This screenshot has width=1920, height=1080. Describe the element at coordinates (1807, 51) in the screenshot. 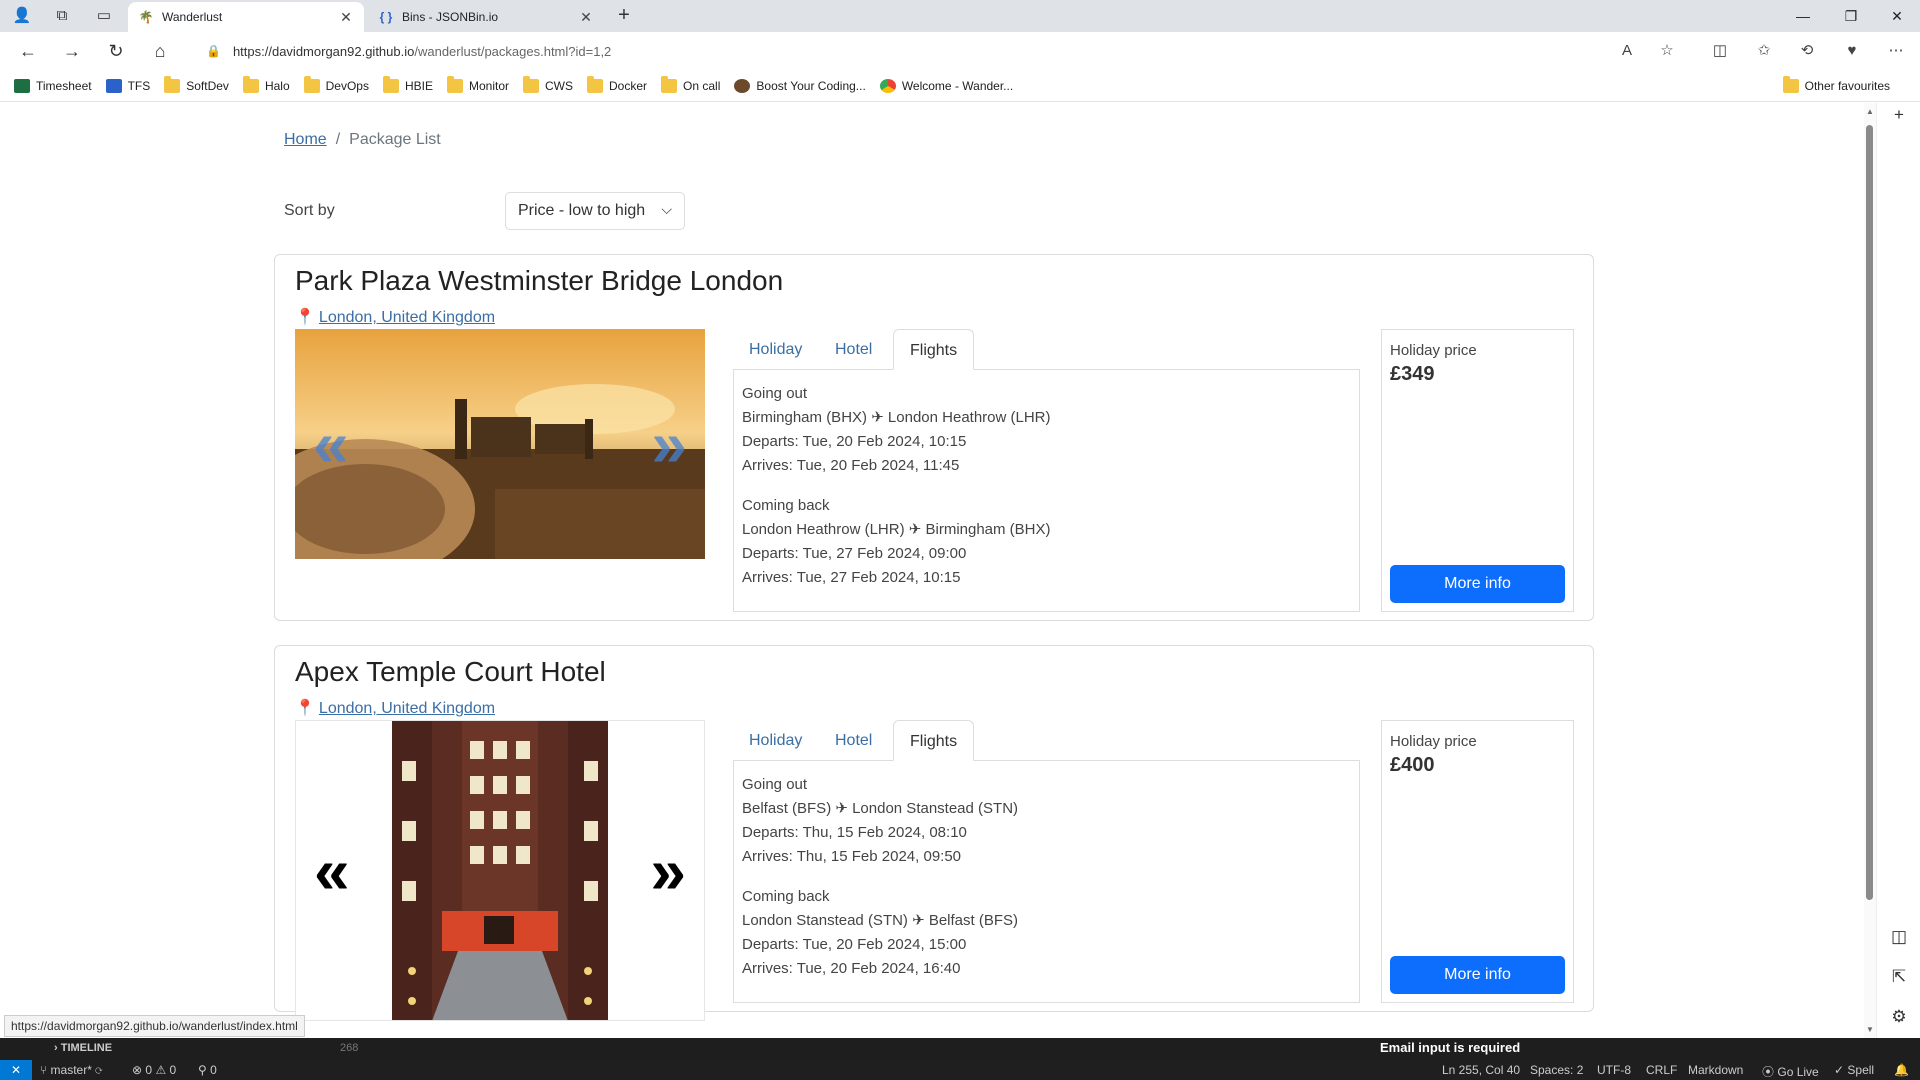

I see `history-icon: ⟲` at that location.